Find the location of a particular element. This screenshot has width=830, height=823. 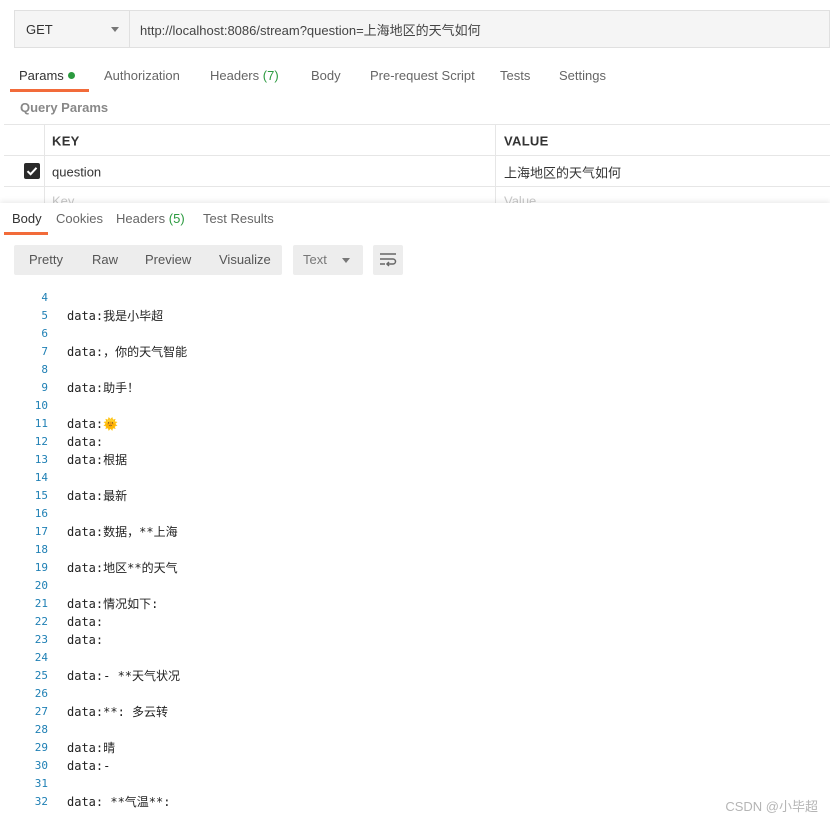

line-number: 19 is located at coordinates (41, 567).